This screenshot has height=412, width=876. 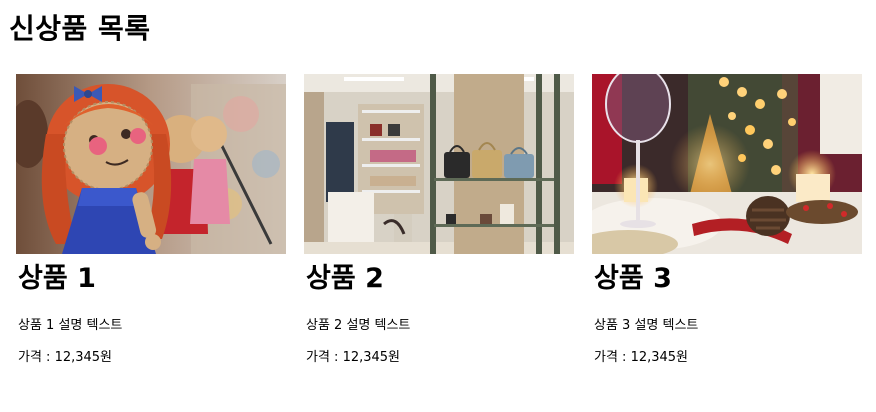 I want to click on product-title: 상품 1, so click(x=152, y=279).